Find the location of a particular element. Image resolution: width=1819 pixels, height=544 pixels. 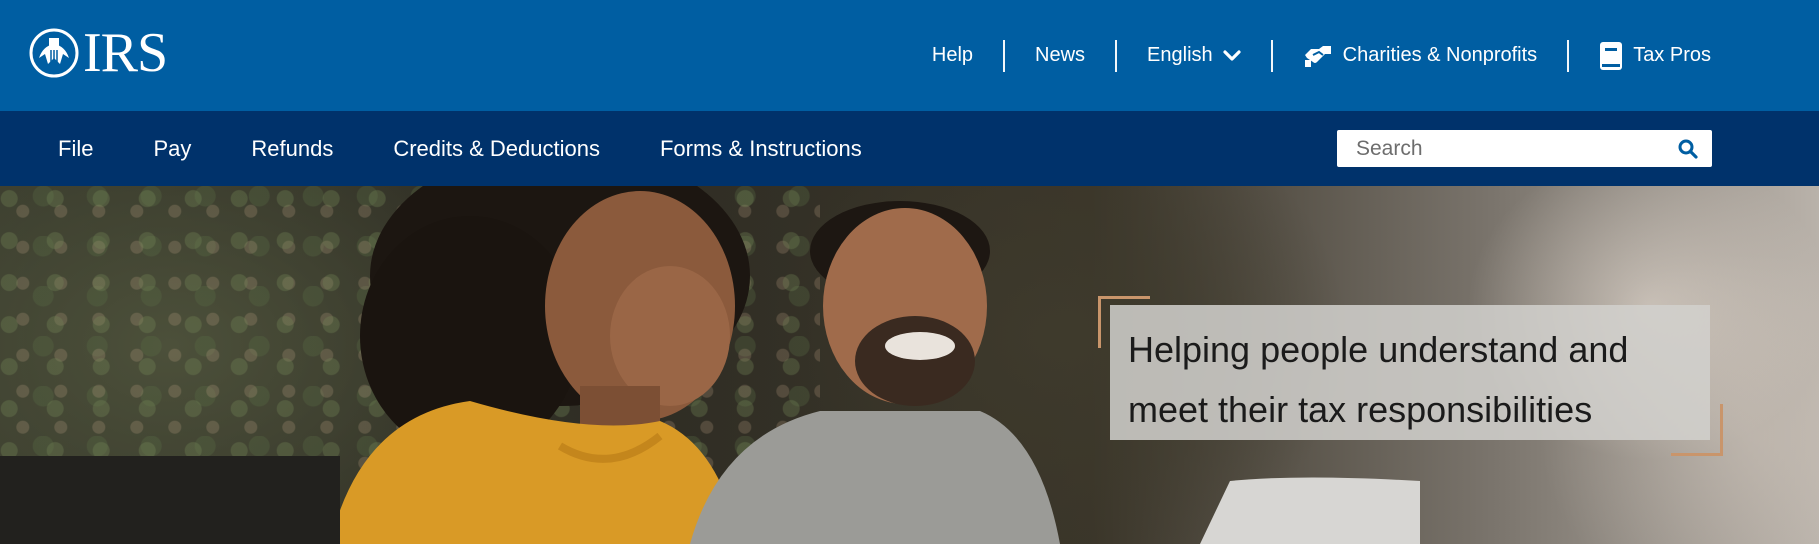

book-icon is located at coordinates (1611, 55).